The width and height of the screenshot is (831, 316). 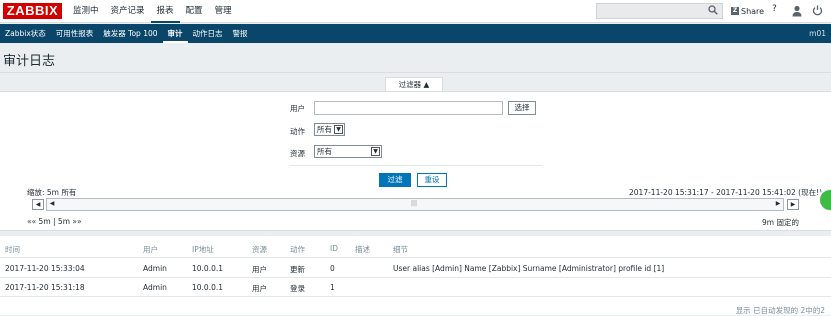 What do you see at coordinates (223, 11) in the screenshot?
I see `menu-administration: 管理` at bounding box center [223, 11].